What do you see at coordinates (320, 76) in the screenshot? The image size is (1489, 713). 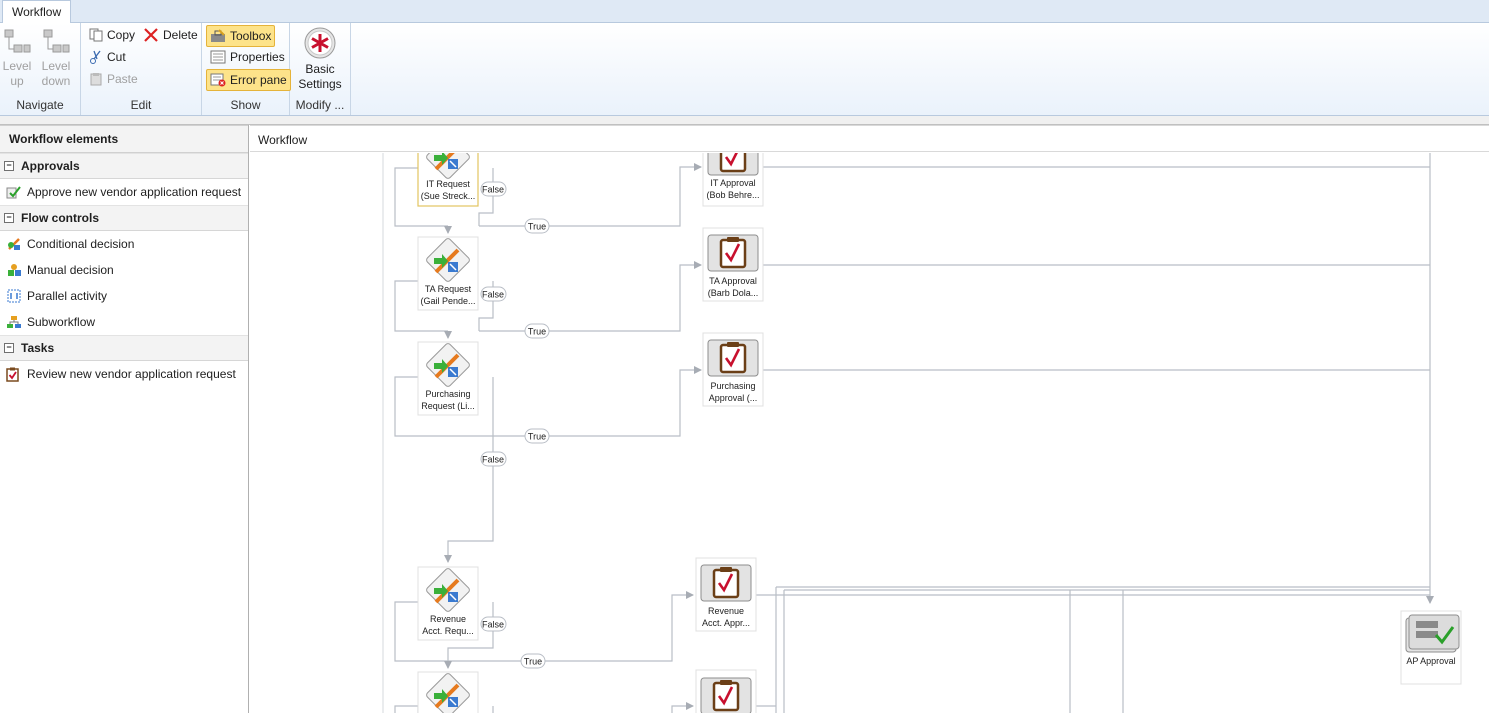 I see `basic-settings-label: Basic Settings` at bounding box center [320, 76].